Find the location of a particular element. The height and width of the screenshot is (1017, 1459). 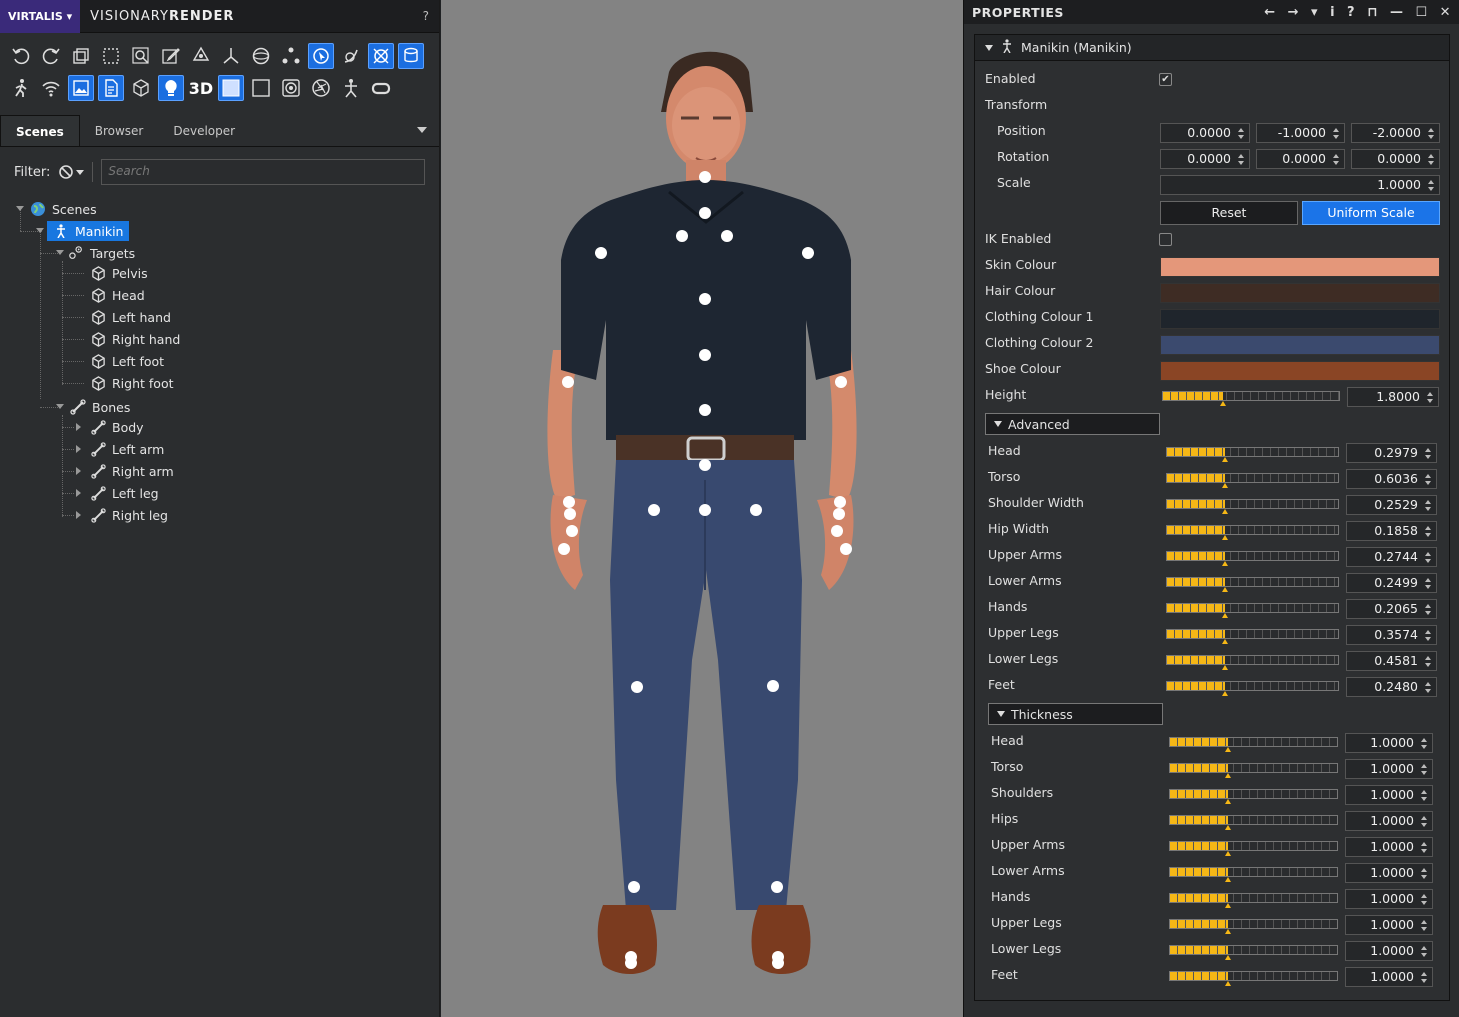

height-slider is located at coordinates (1251, 398).